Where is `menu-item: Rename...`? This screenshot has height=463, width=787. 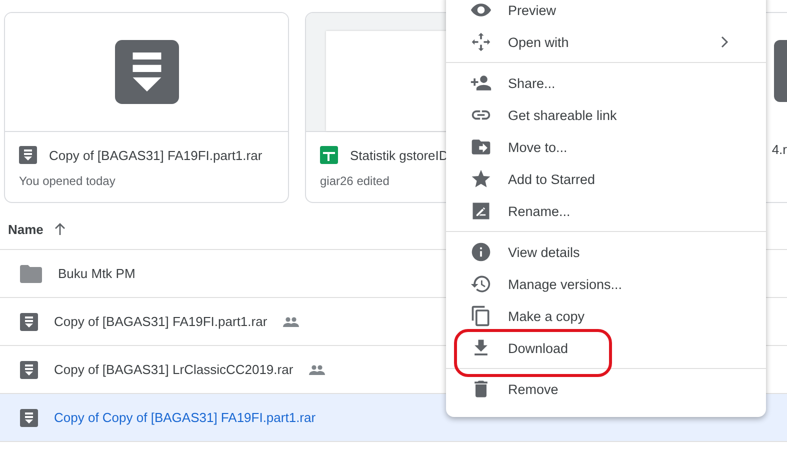 menu-item: Rename... is located at coordinates (606, 211).